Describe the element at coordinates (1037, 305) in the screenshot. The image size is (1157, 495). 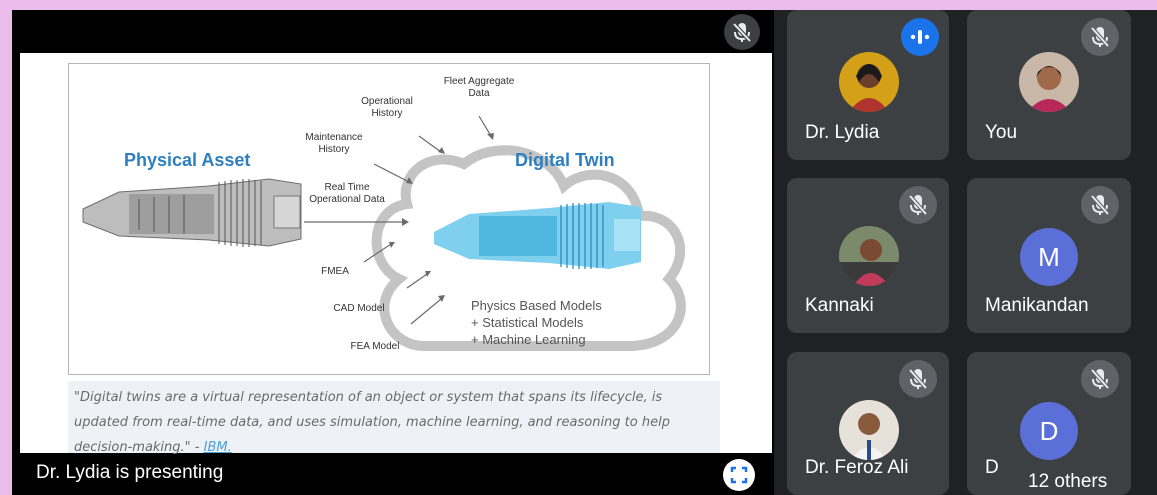
I see `participant-name: Manikandan` at that location.